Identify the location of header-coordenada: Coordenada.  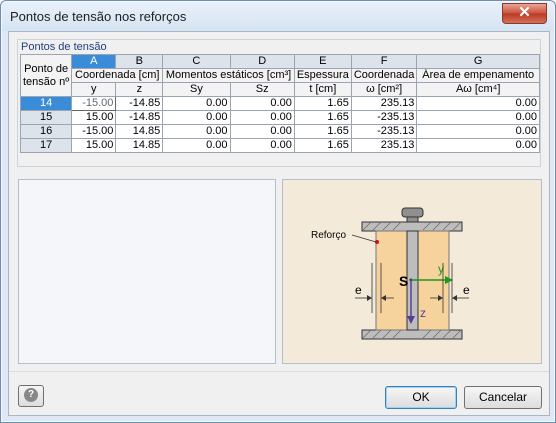
(384, 75).